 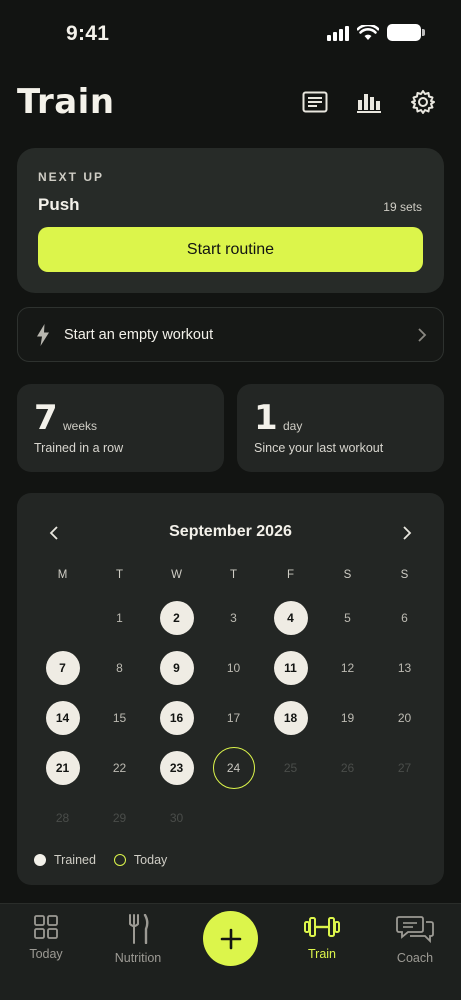 What do you see at coordinates (405, 618) in the screenshot?
I see `calendar-day-plain: 6` at bounding box center [405, 618].